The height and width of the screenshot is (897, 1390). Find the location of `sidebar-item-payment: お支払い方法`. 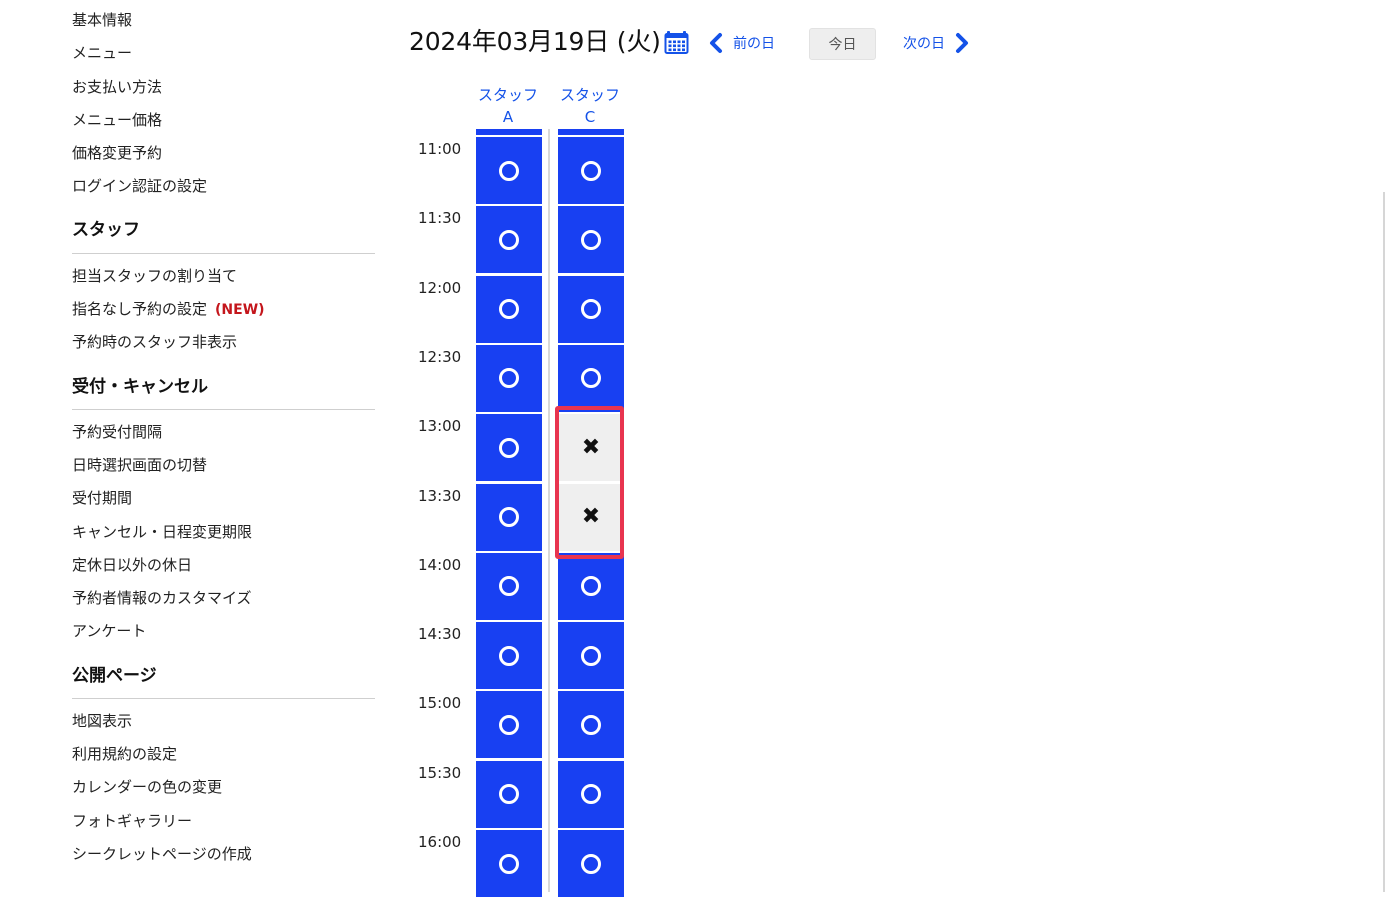

sidebar-item-payment: お支払い方法 is located at coordinates (117, 87).